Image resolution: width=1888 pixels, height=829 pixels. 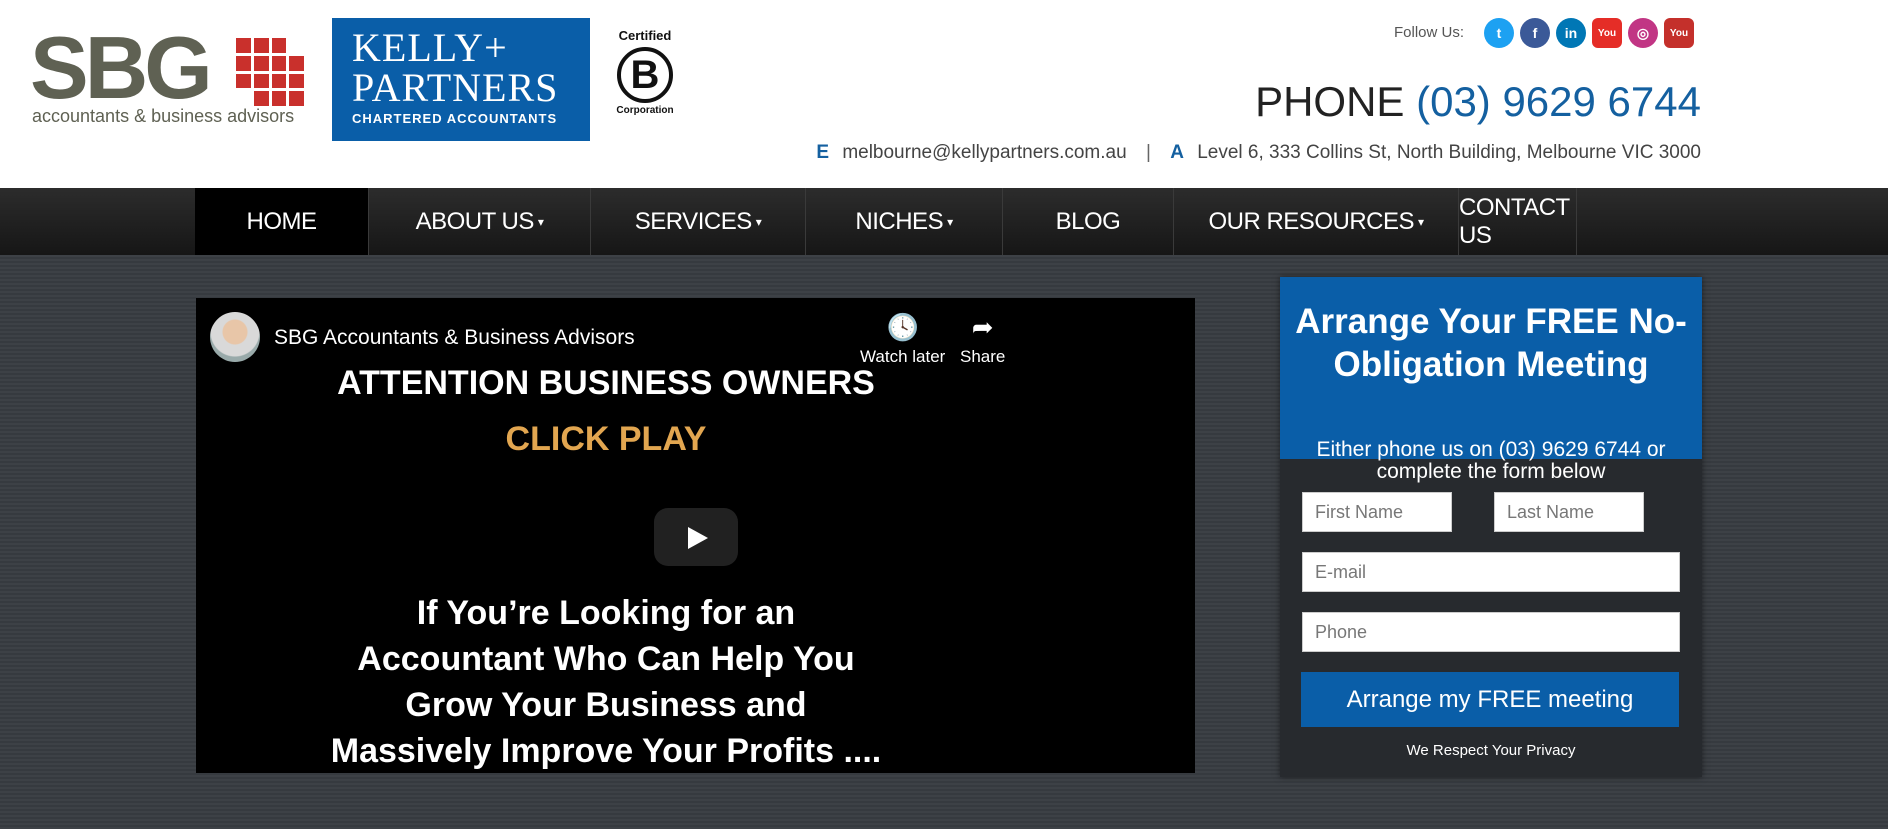 I want to click on nav-item-our-resources: OUR RESOURCES ▾, so click(x=1316, y=221).